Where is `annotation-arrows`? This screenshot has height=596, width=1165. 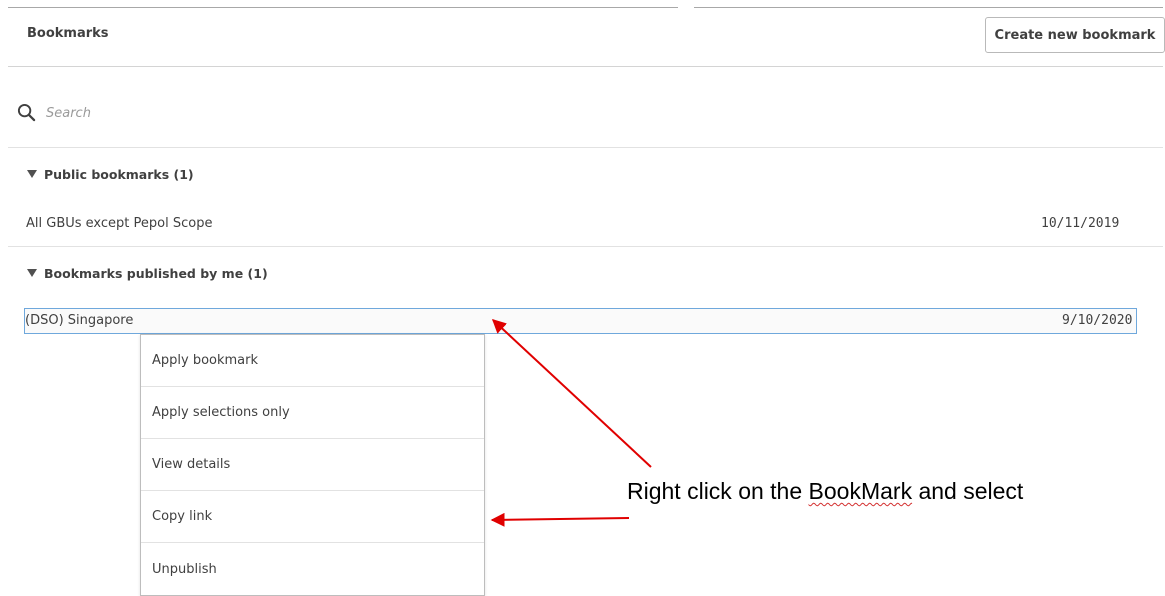 annotation-arrows is located at coordinates (571, 423).